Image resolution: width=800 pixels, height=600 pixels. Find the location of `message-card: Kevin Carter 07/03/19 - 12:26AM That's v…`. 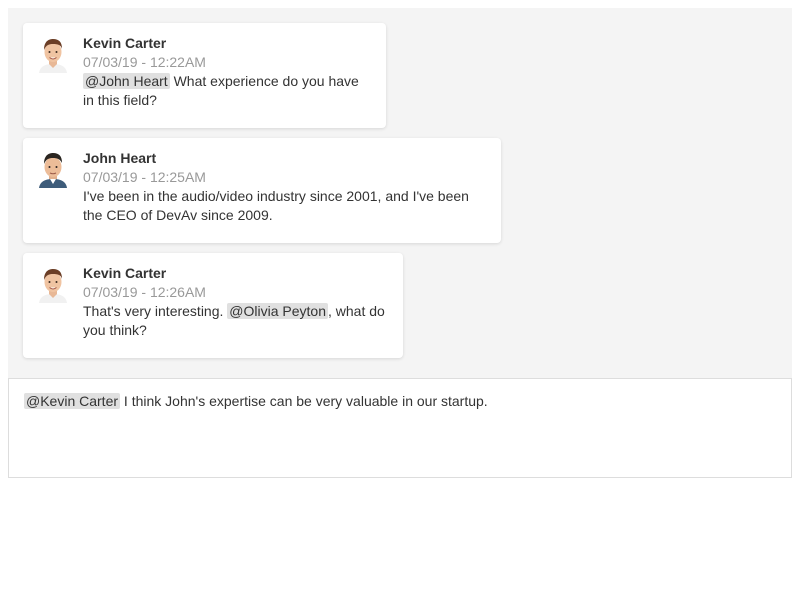

message-card: Kevin Carter 07/03/19 - 12:26AM That's v… is located at coordinates (213, 305).